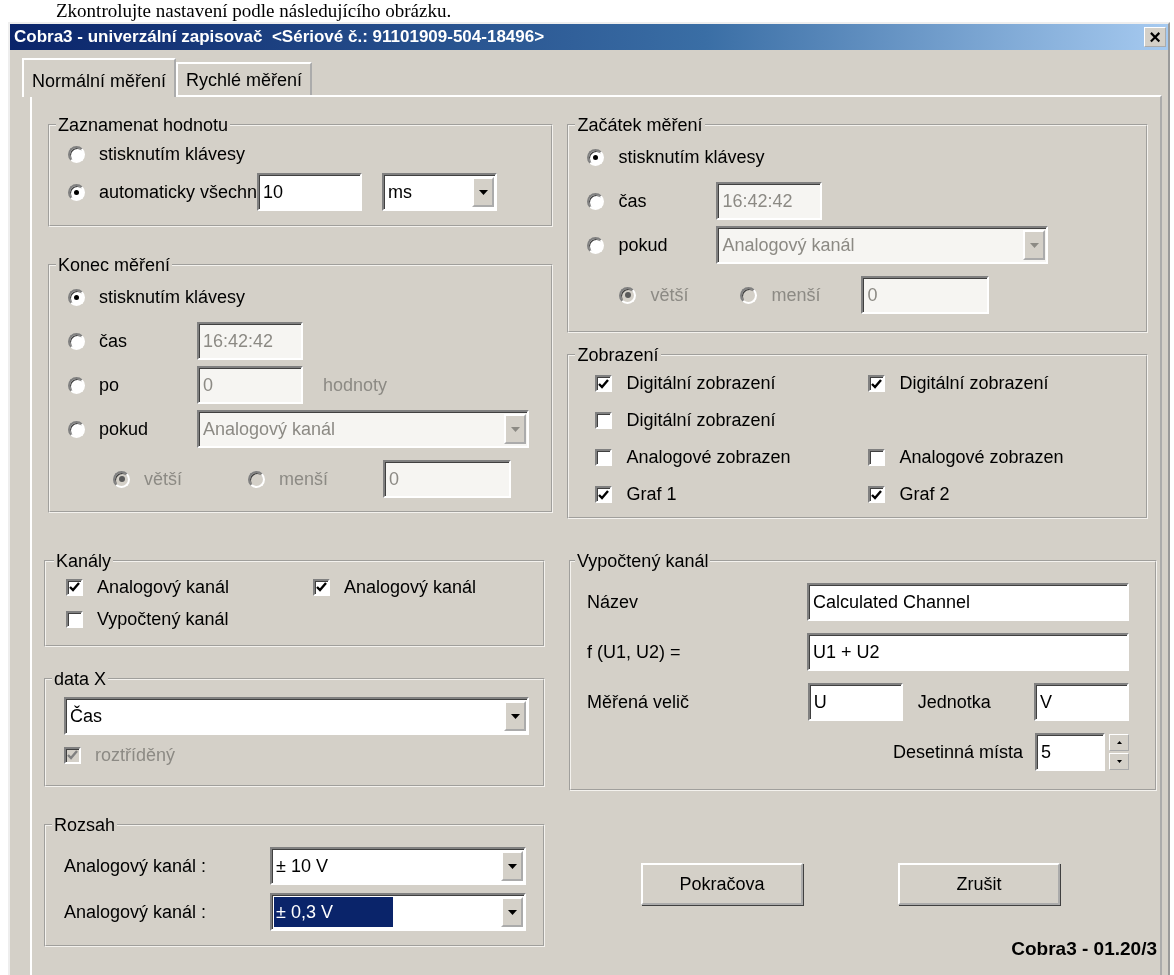 The height and width of the screenshot is (975, 1174). Describe the element at coordinates (398, 912) in the screenshot. I see `dropdown: ± 0,3 V` at that location.